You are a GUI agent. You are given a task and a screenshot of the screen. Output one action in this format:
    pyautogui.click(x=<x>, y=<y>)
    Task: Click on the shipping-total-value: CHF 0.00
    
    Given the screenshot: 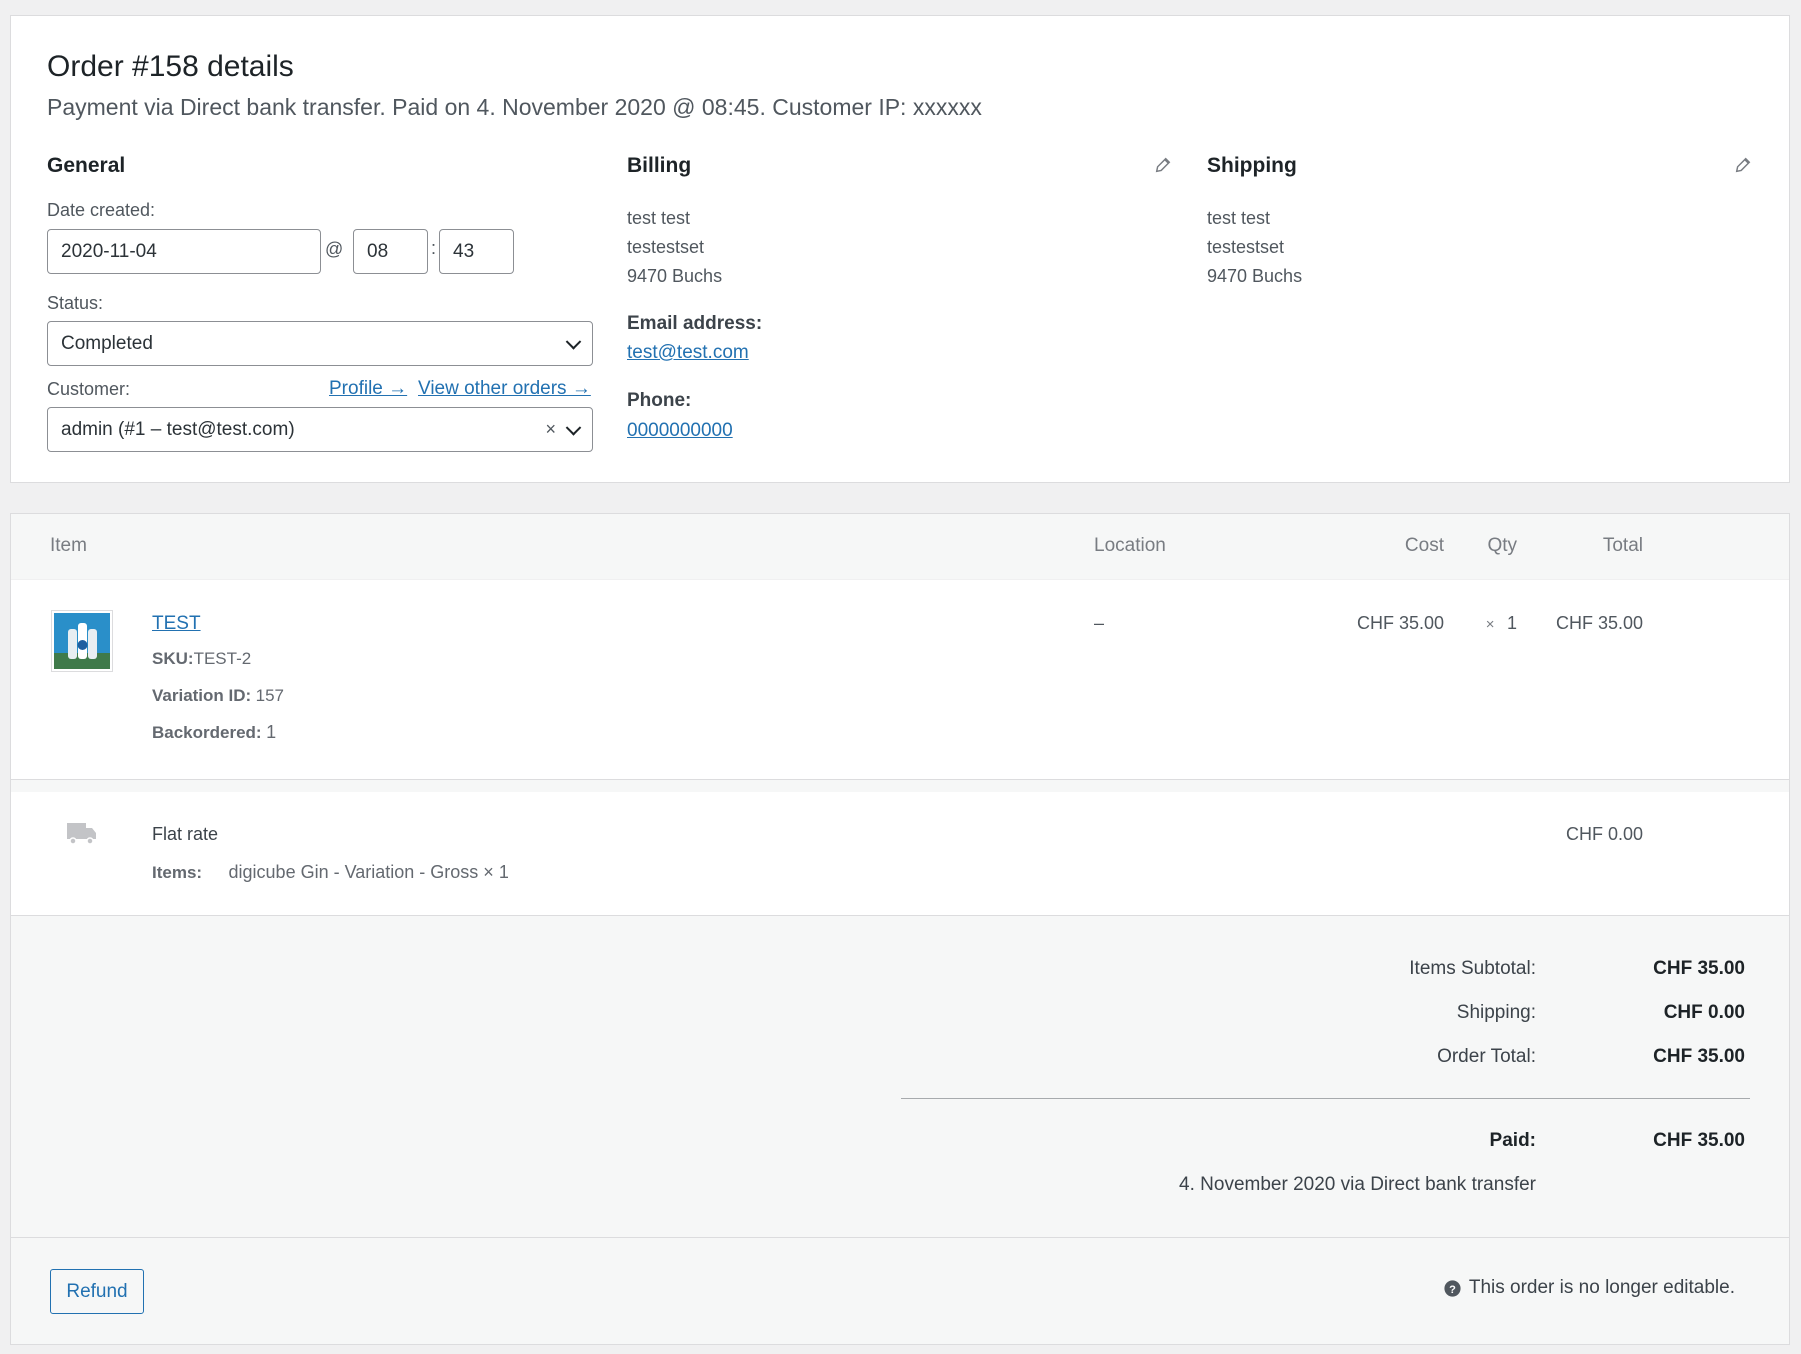 What is the action you would take?
    pyautogui.click(x=1704, y=1012)
    